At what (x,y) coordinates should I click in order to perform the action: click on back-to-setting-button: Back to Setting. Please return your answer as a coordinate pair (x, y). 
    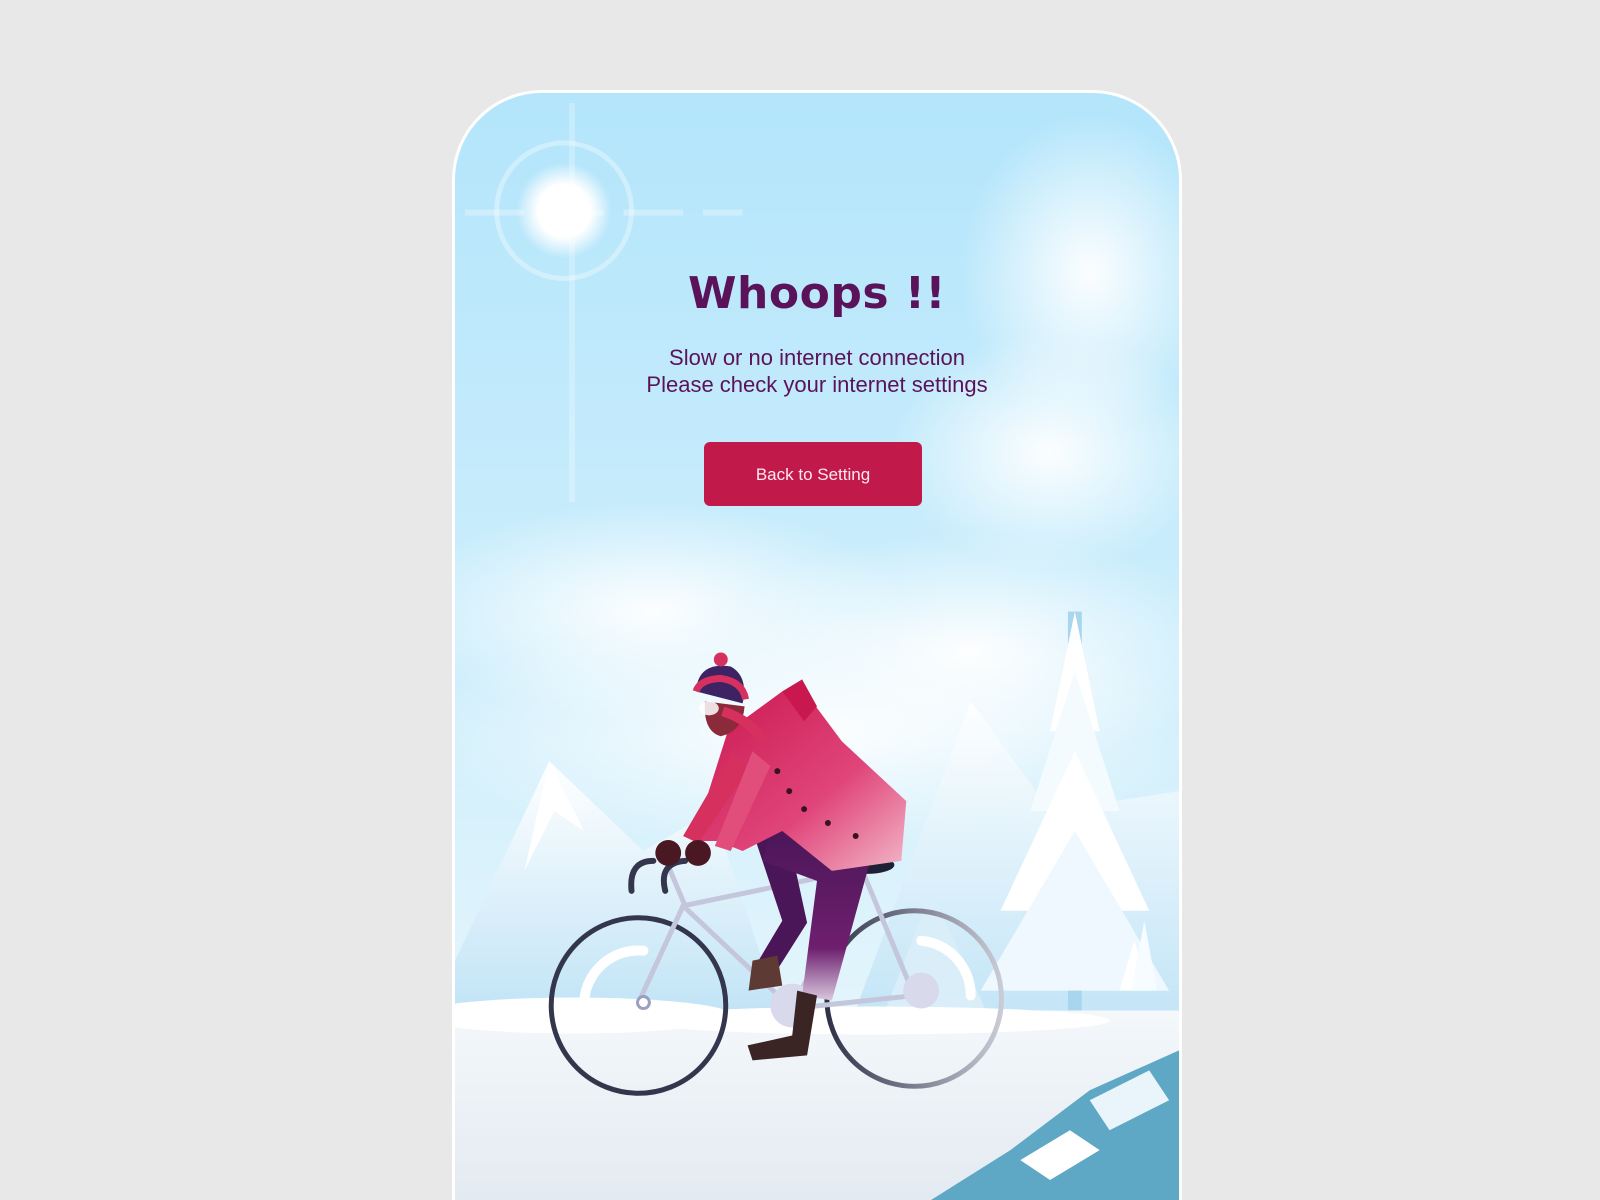
    Looking at the image, I should click on (813, 474).